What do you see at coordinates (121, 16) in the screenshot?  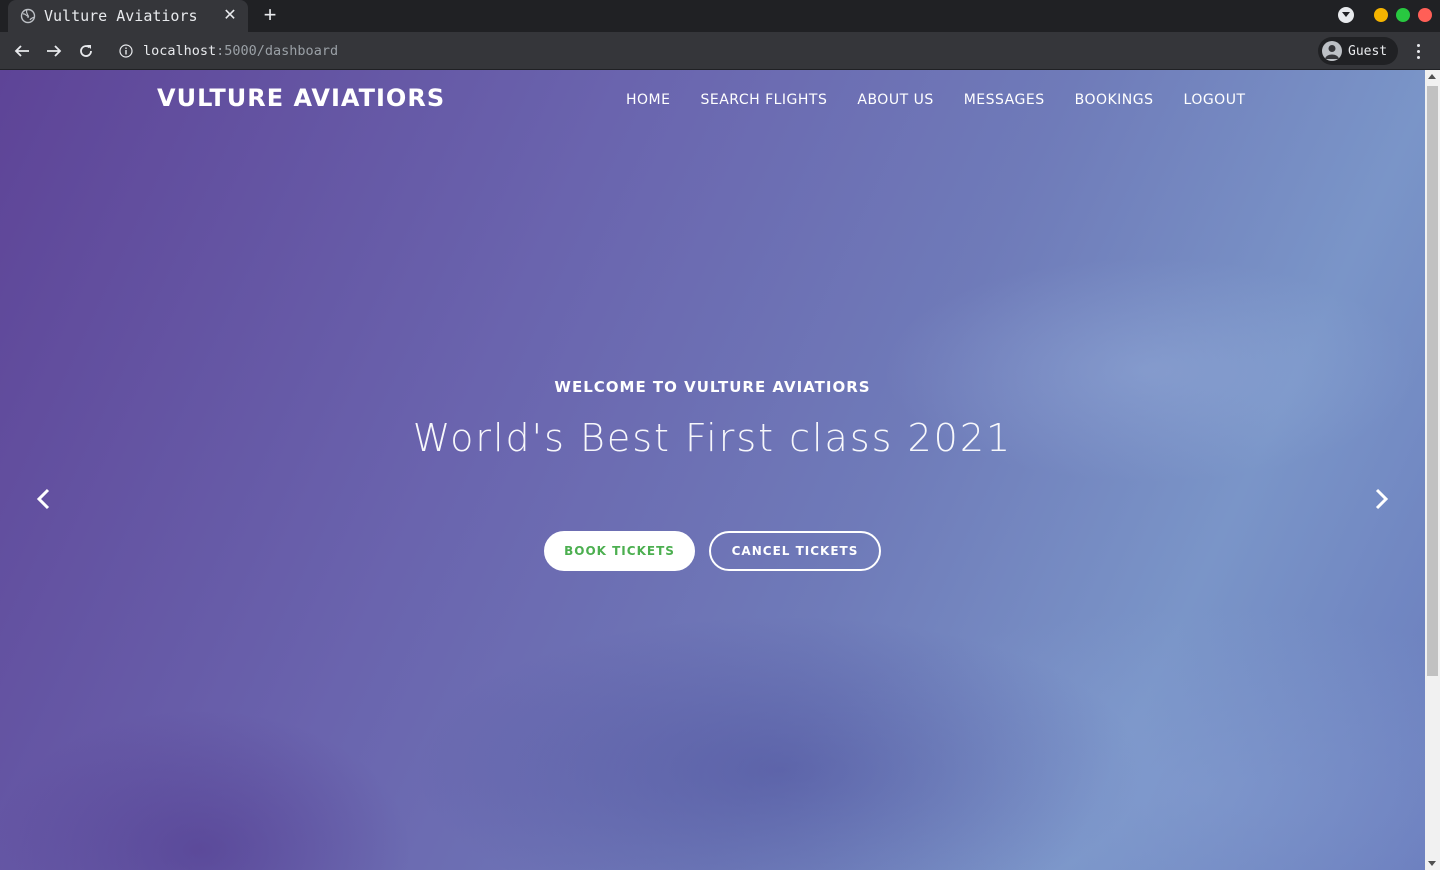 I see `tab-title: Vulture Aviatiors` at bounding box center [121, 16].